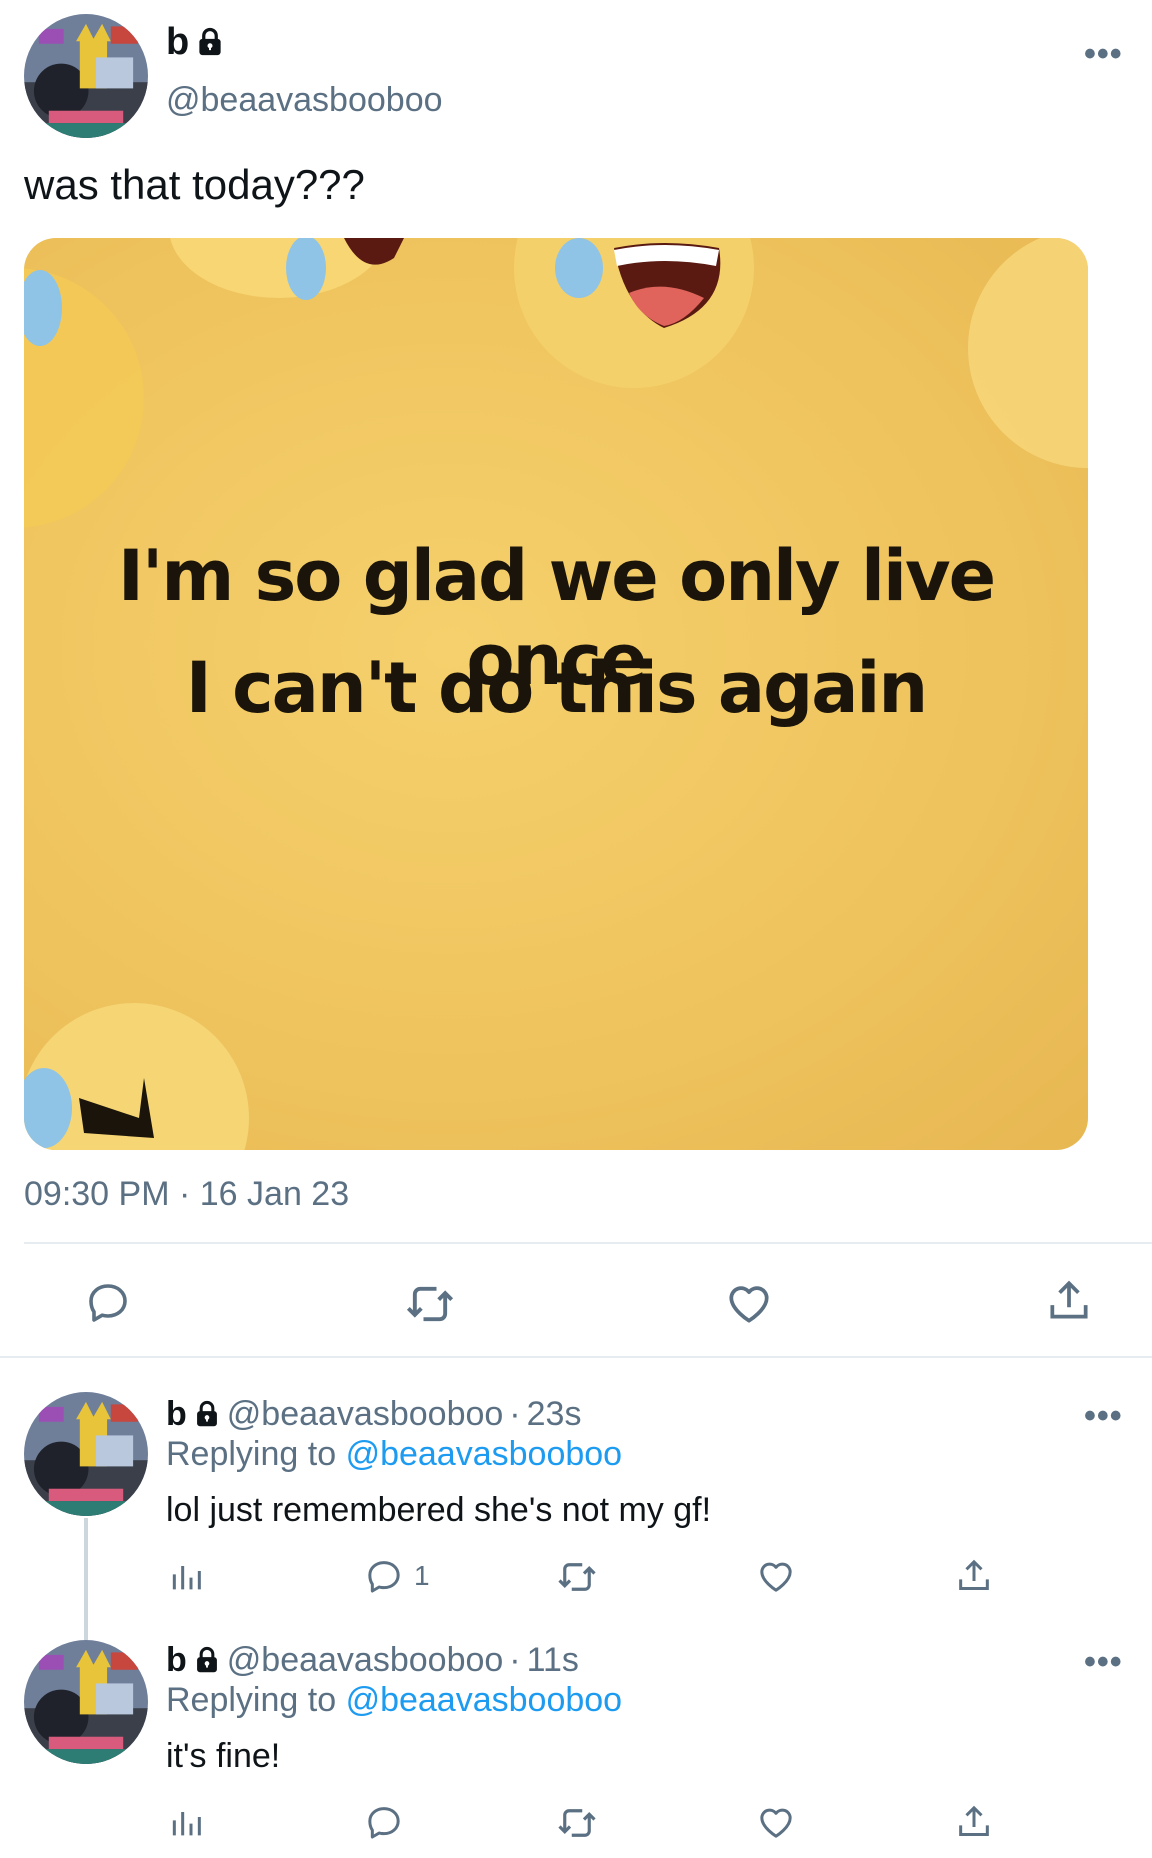 This screenshot has width=1152, height=1858. I want to click on author-name: b, so click(195, 42).